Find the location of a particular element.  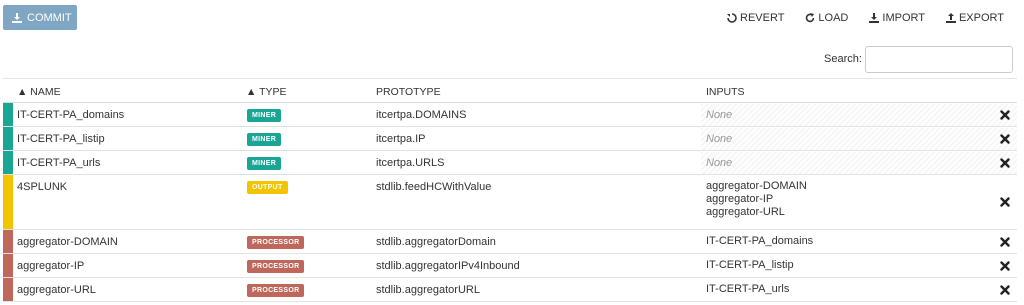

import-label: IMPORT is located at coordinates (903, 17).